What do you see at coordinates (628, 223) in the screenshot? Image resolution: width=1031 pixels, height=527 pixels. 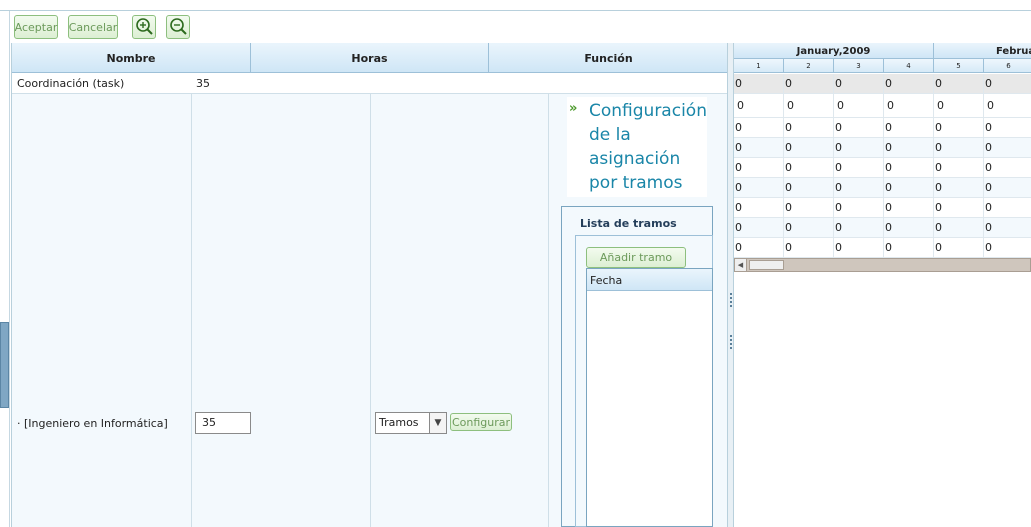 I see `tramos-legend: Lista de tramos` at bounding box center [628, 223].